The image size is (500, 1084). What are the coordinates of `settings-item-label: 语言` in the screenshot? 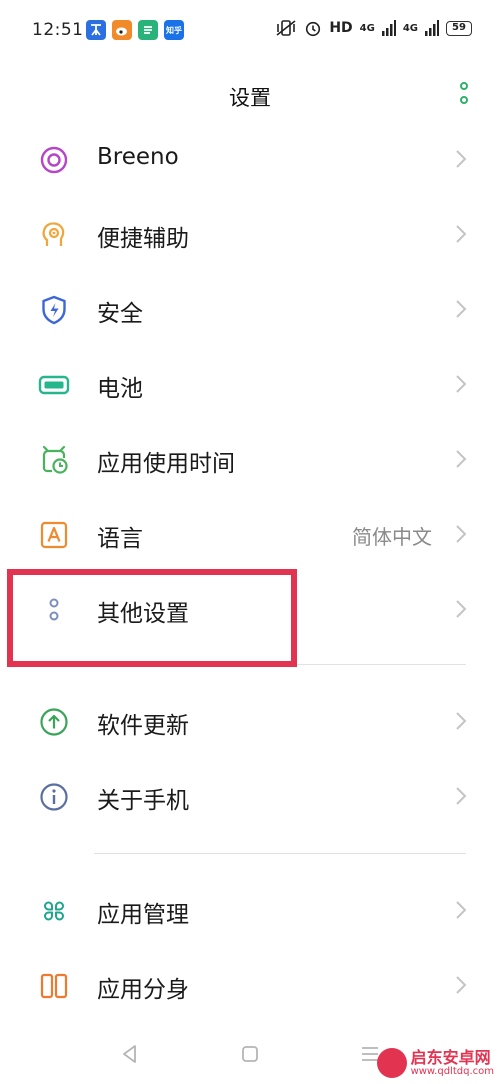 It's located at (120, 539).